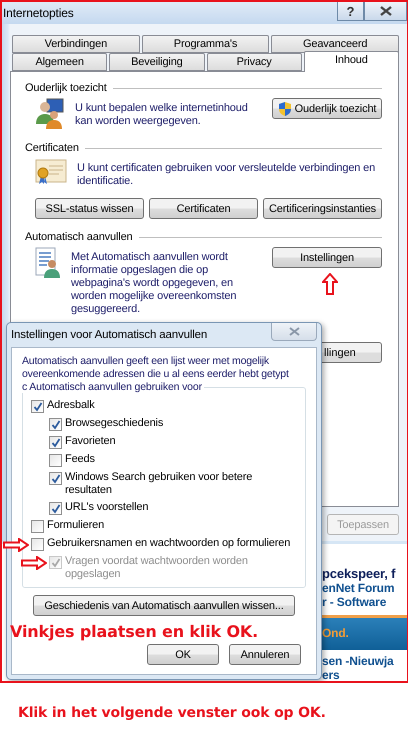  Describe the element at coordinates (50, 114) in the screenshot. I see `people-icon` at that location.